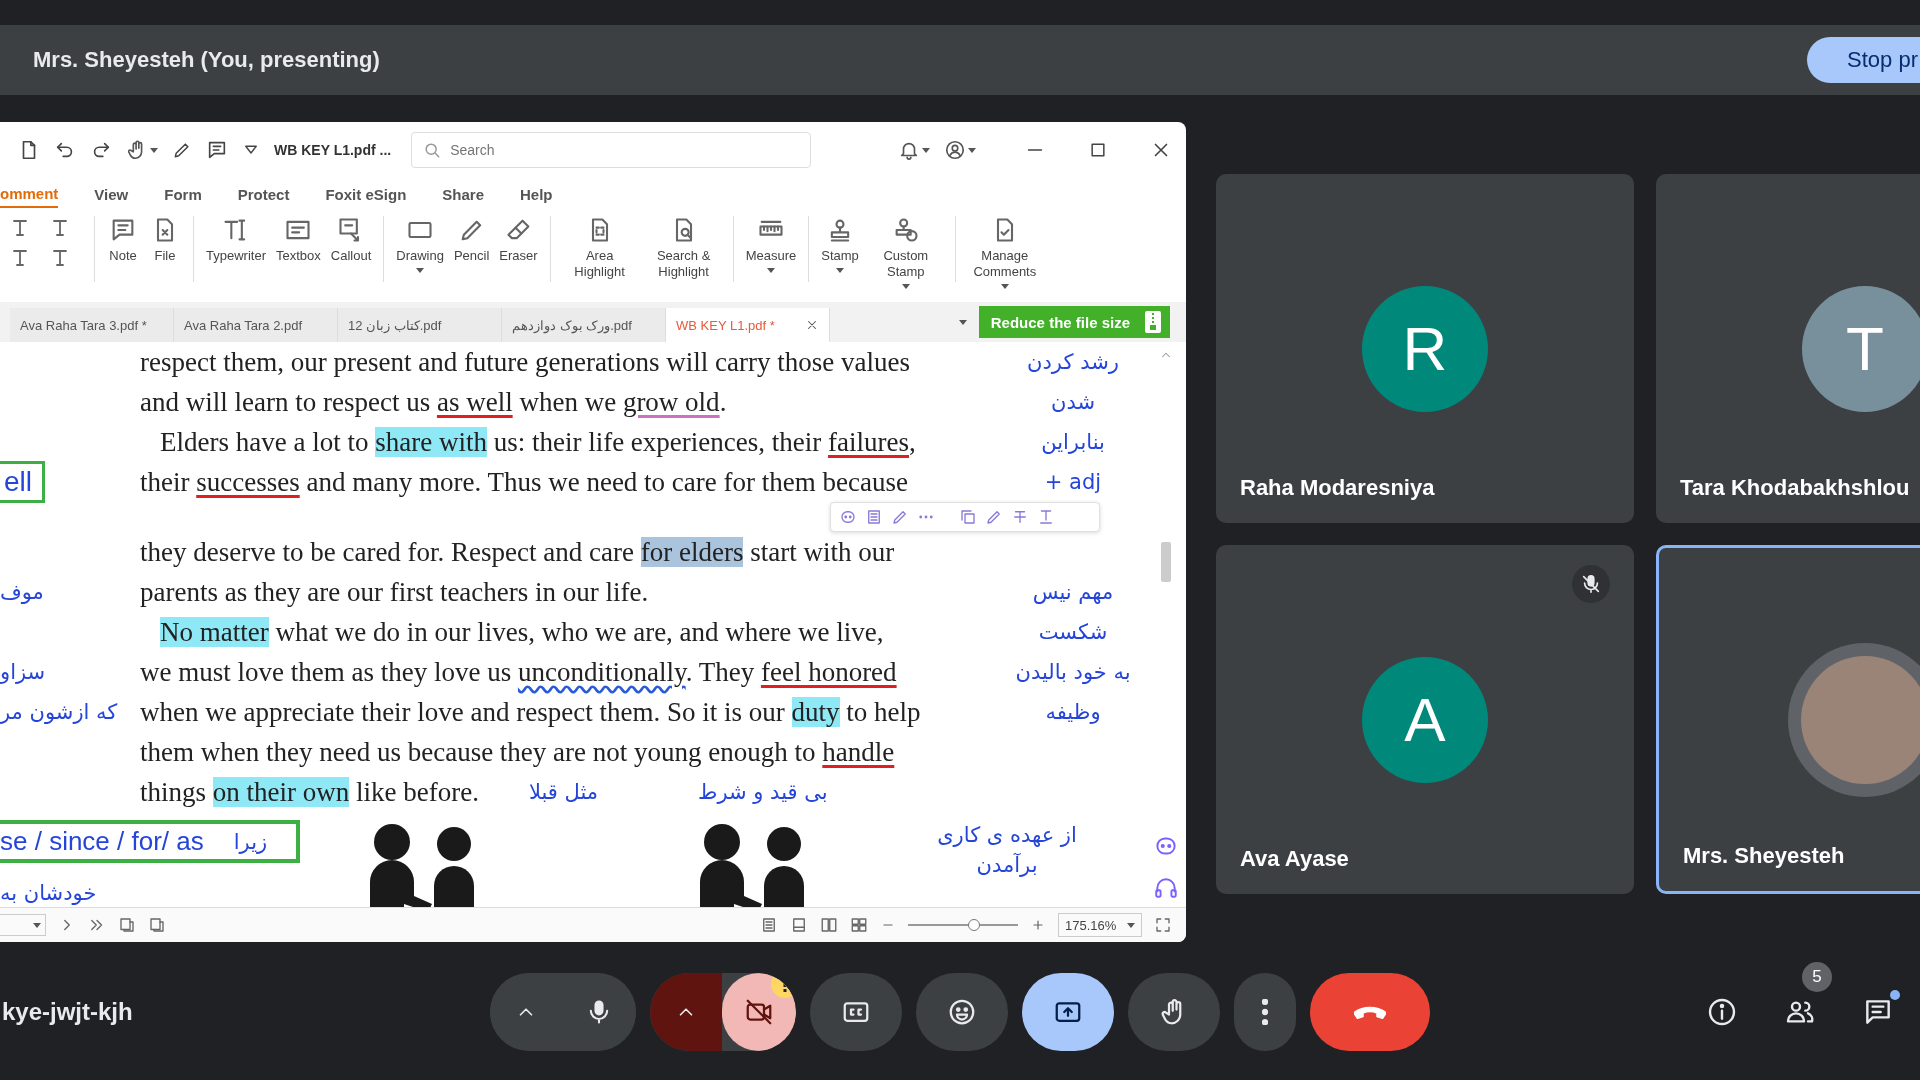  Describe the element at coordinates (530, 712) in the screenshot. I see `document-text-line: when we appreciate their love and respect them. So it is our duty to help` at that location.